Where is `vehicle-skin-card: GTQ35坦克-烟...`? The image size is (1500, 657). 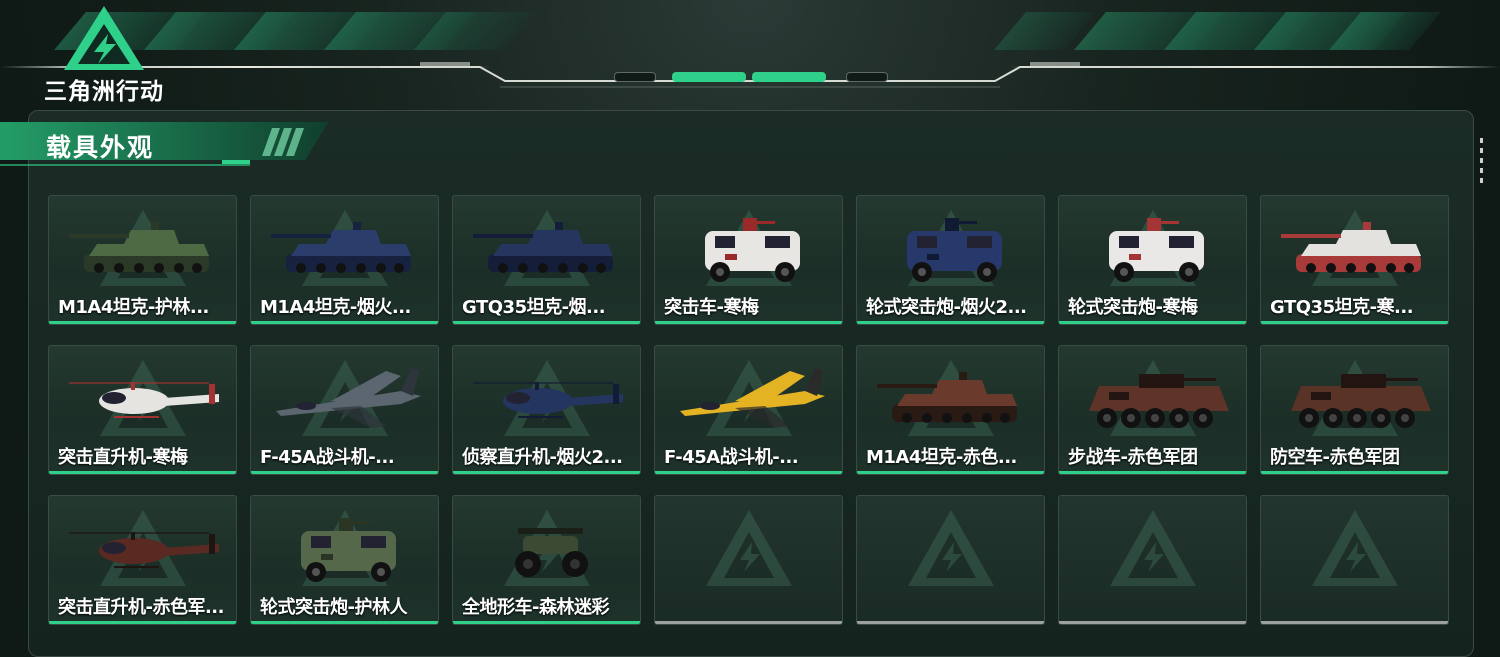 vehicle-skin-card: GTQ35坦克-烟... is located at coordinates (546, 260).